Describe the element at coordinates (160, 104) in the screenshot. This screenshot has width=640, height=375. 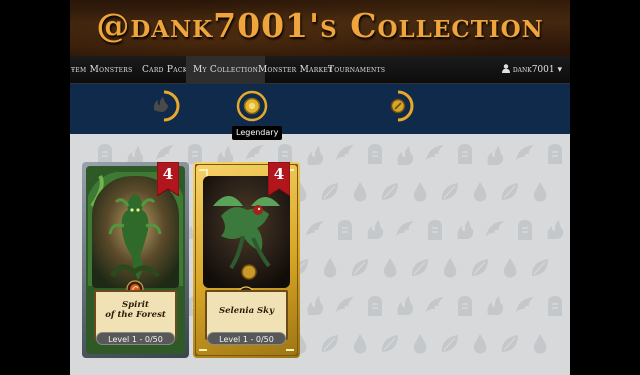
I see `fire-element-icon` at that location.